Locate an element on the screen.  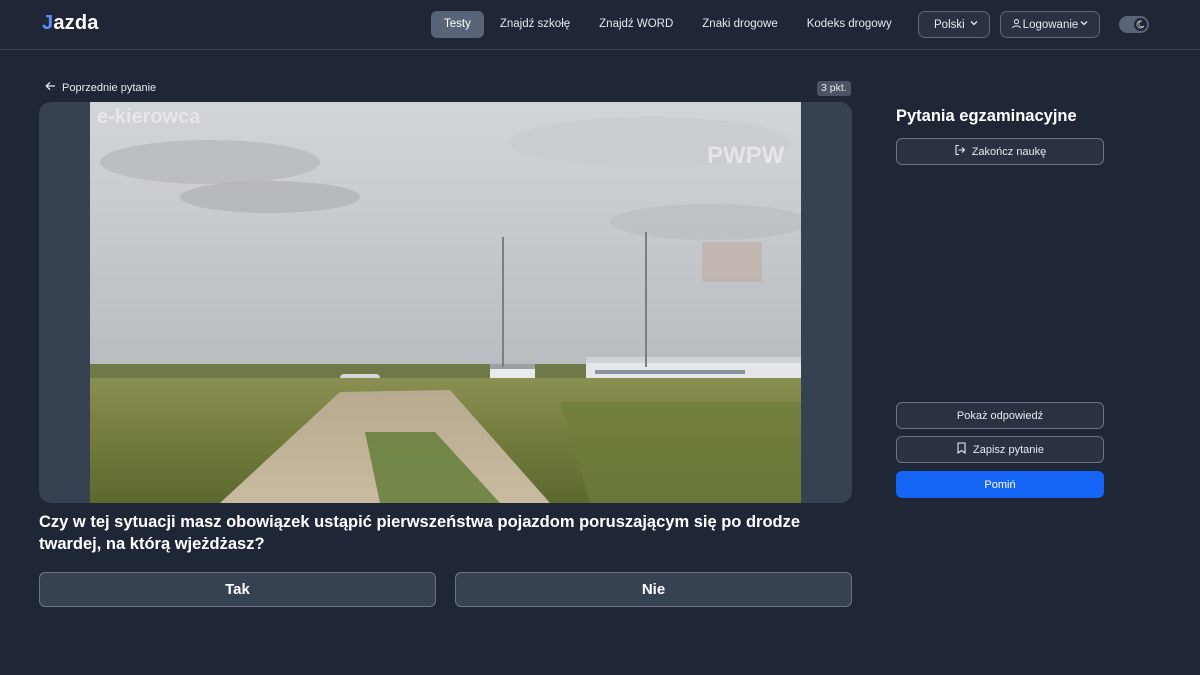
login-button: Logowanie is located at coordinates (1050, 24).